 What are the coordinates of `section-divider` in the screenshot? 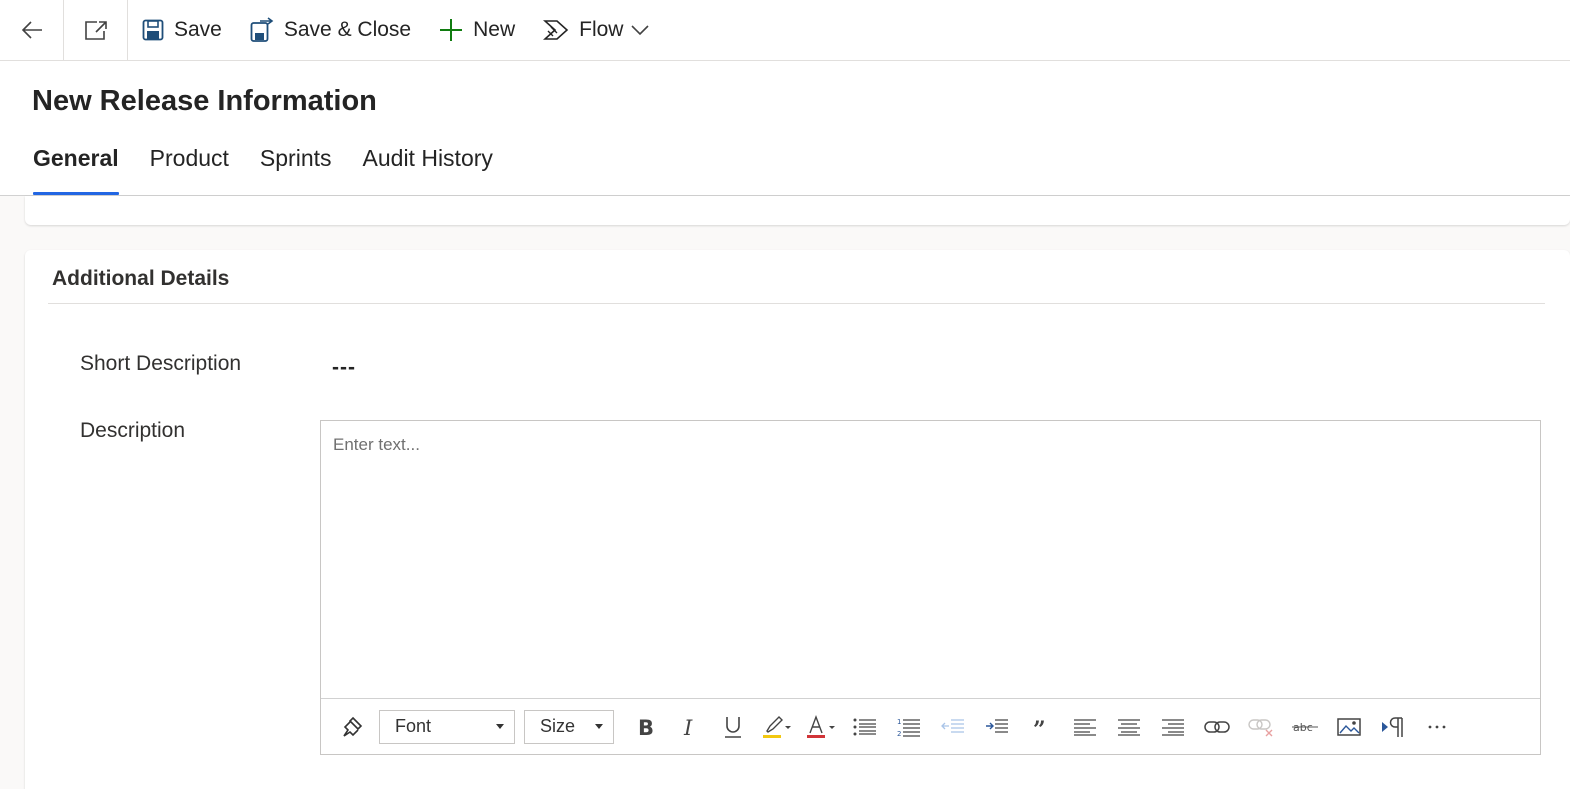 It's located at (796, 303).